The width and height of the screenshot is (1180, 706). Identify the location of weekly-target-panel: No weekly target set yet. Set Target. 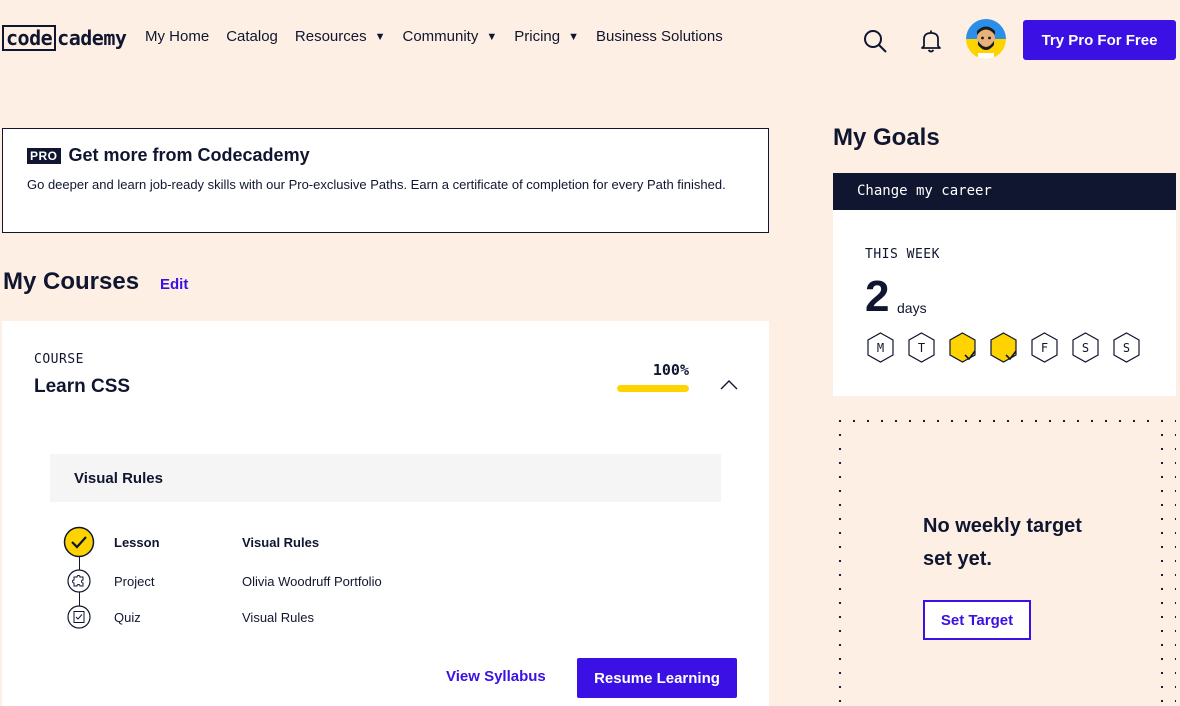
(1004, 560).